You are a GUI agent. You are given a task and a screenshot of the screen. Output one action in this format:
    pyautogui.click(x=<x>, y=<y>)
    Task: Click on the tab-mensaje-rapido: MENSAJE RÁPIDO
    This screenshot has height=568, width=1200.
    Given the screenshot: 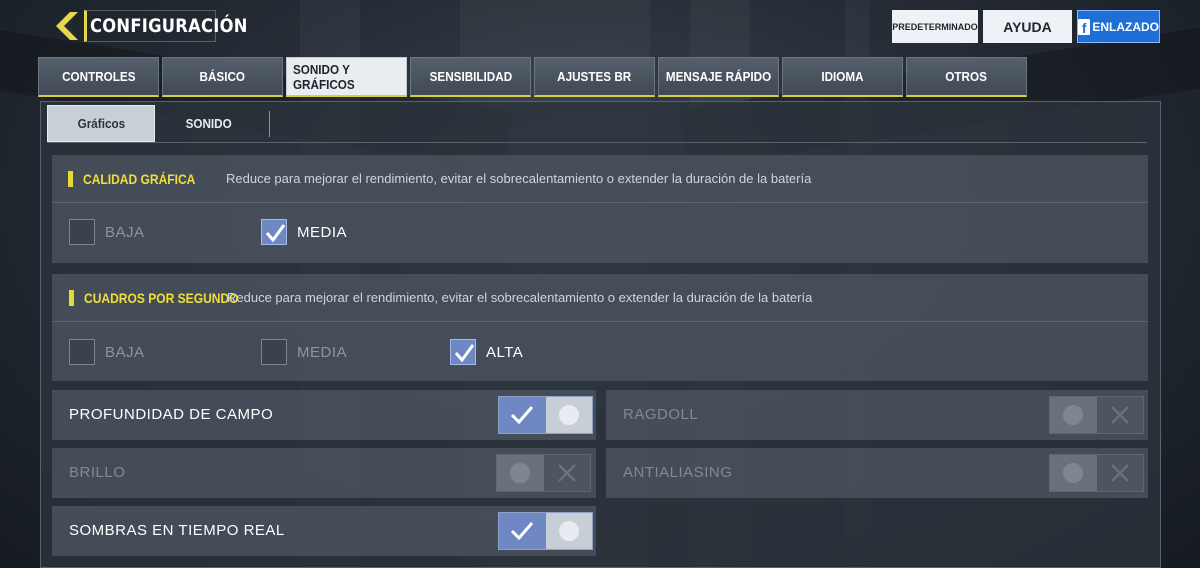 What is the action you would take?
    pyautogui.click(x=718, y=77)
    